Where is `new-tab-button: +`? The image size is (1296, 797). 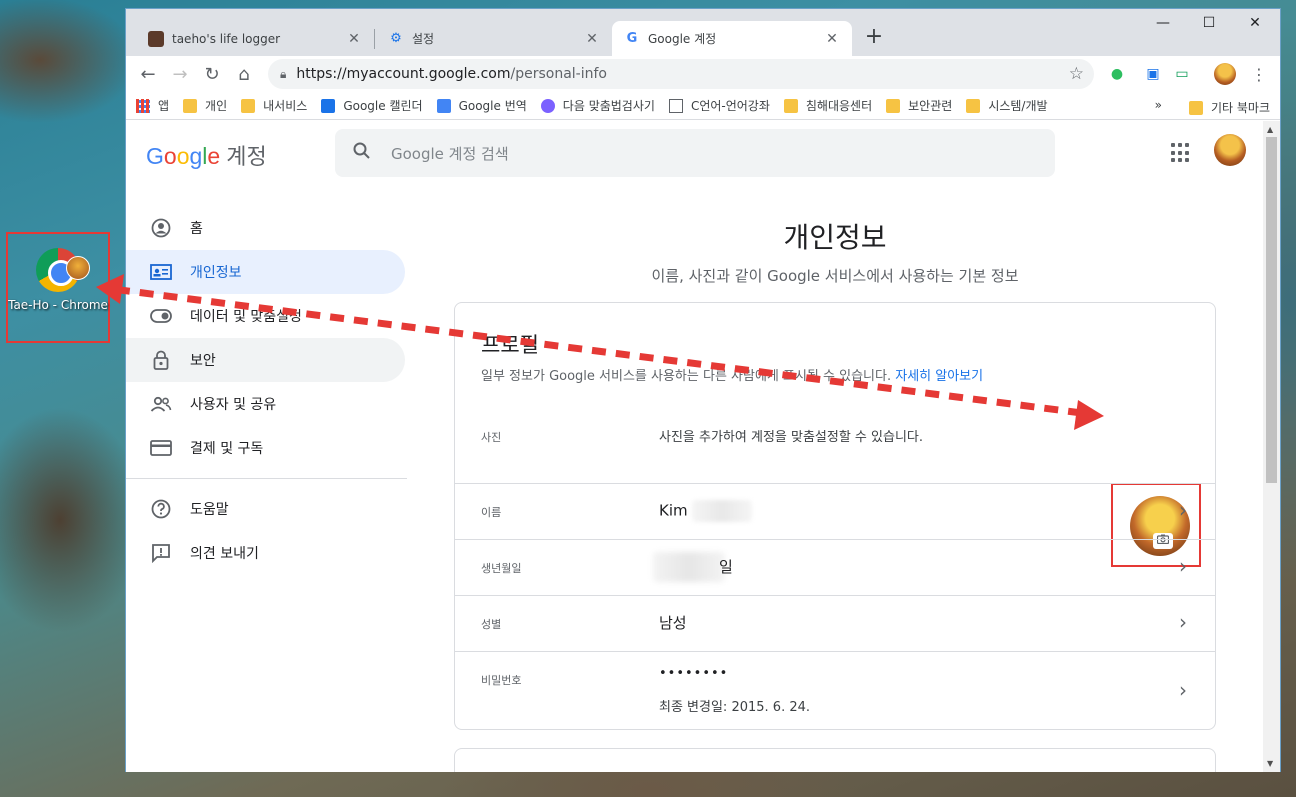
new-tab-button: + is located at coordinates (874, 36).